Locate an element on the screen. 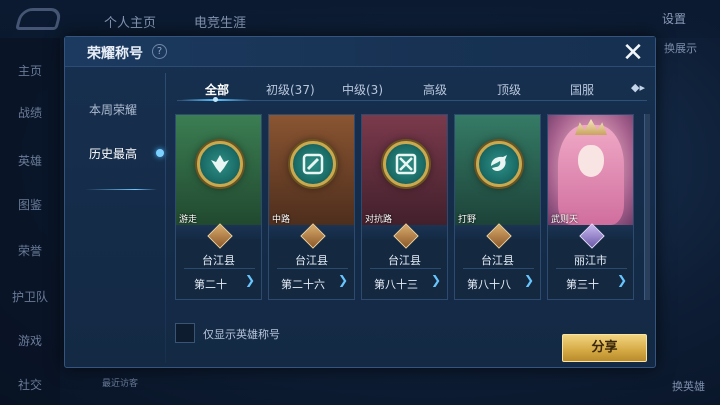  settings-button: 设置 is located at coordinates (674, 18).